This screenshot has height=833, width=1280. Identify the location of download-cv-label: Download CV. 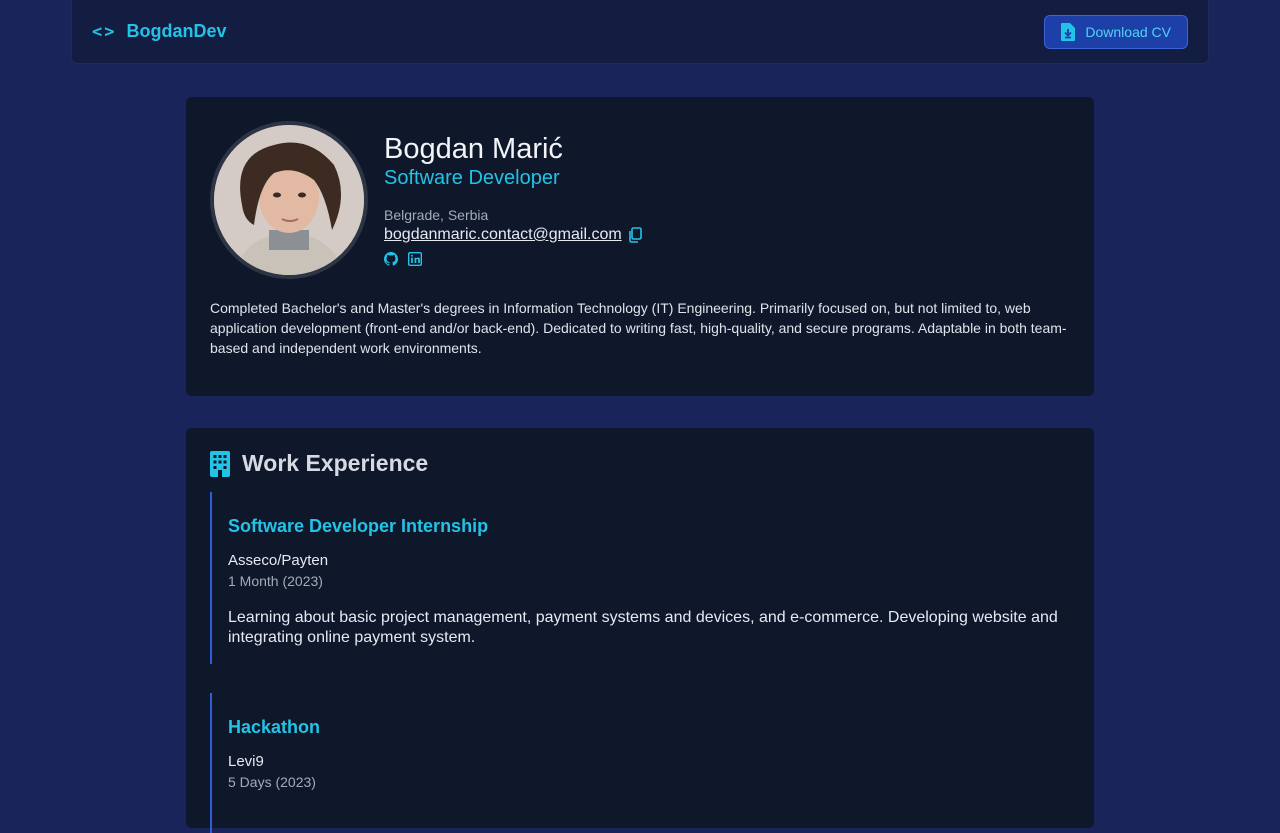
(1128, 31).